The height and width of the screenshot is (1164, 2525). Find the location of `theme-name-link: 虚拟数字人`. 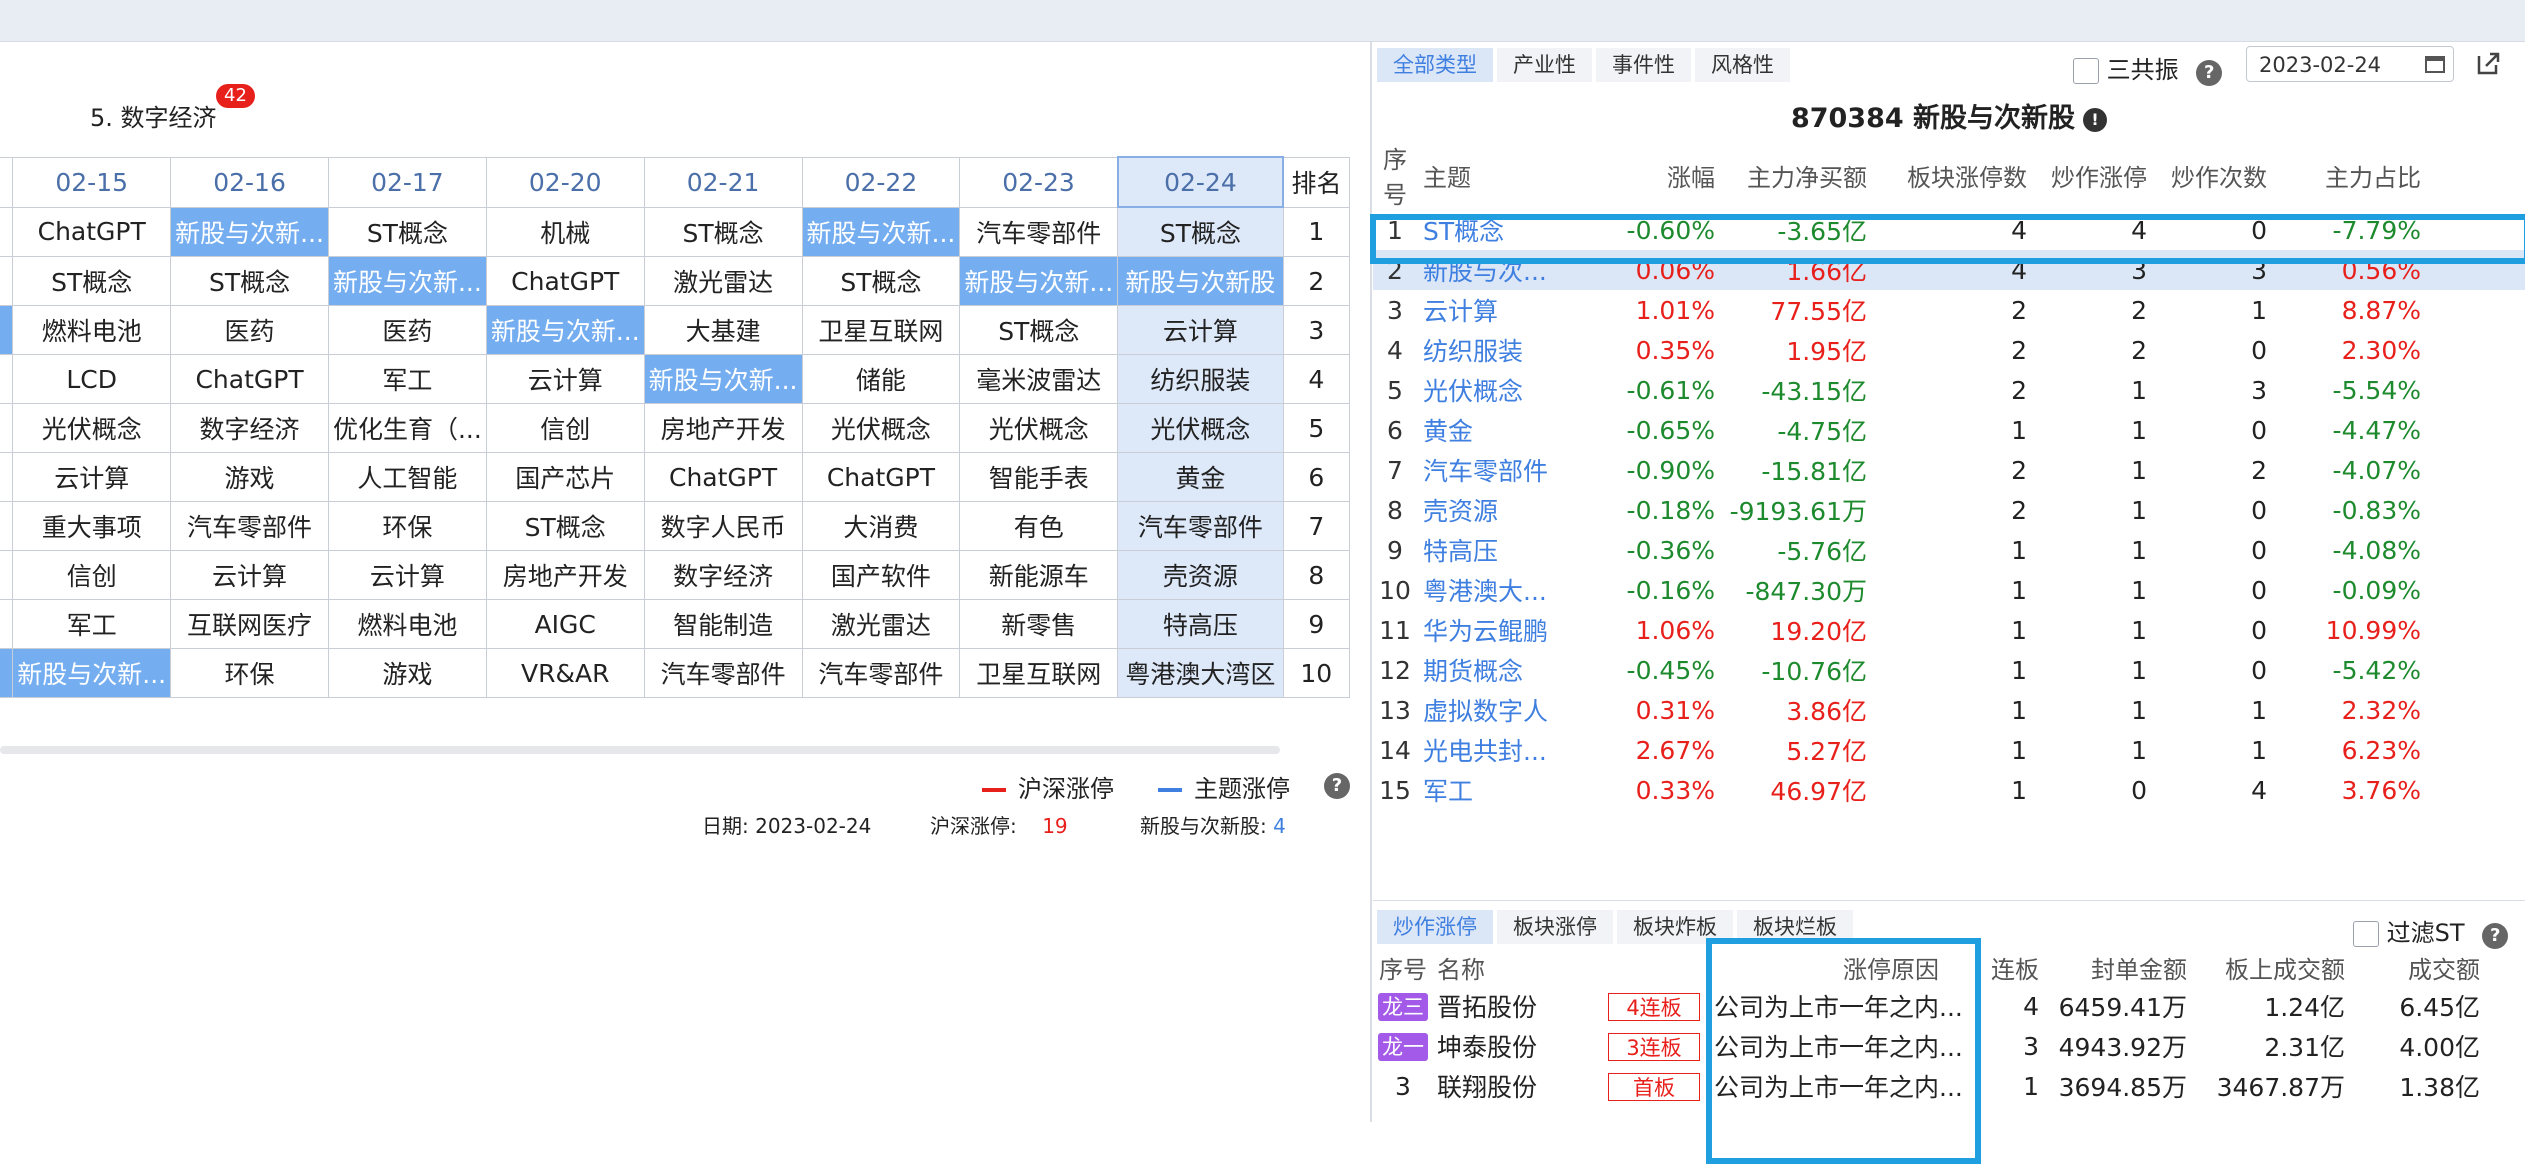

theme-name-link: 虚拟数字人 is located at coordinates (1512, 710).